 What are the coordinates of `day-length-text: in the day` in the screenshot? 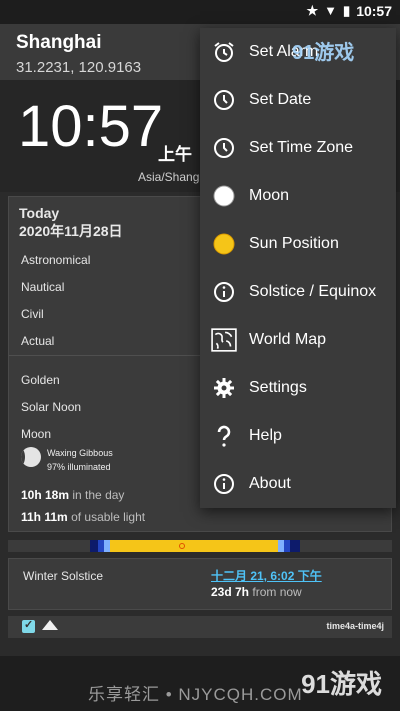 It's located at (98, 495).